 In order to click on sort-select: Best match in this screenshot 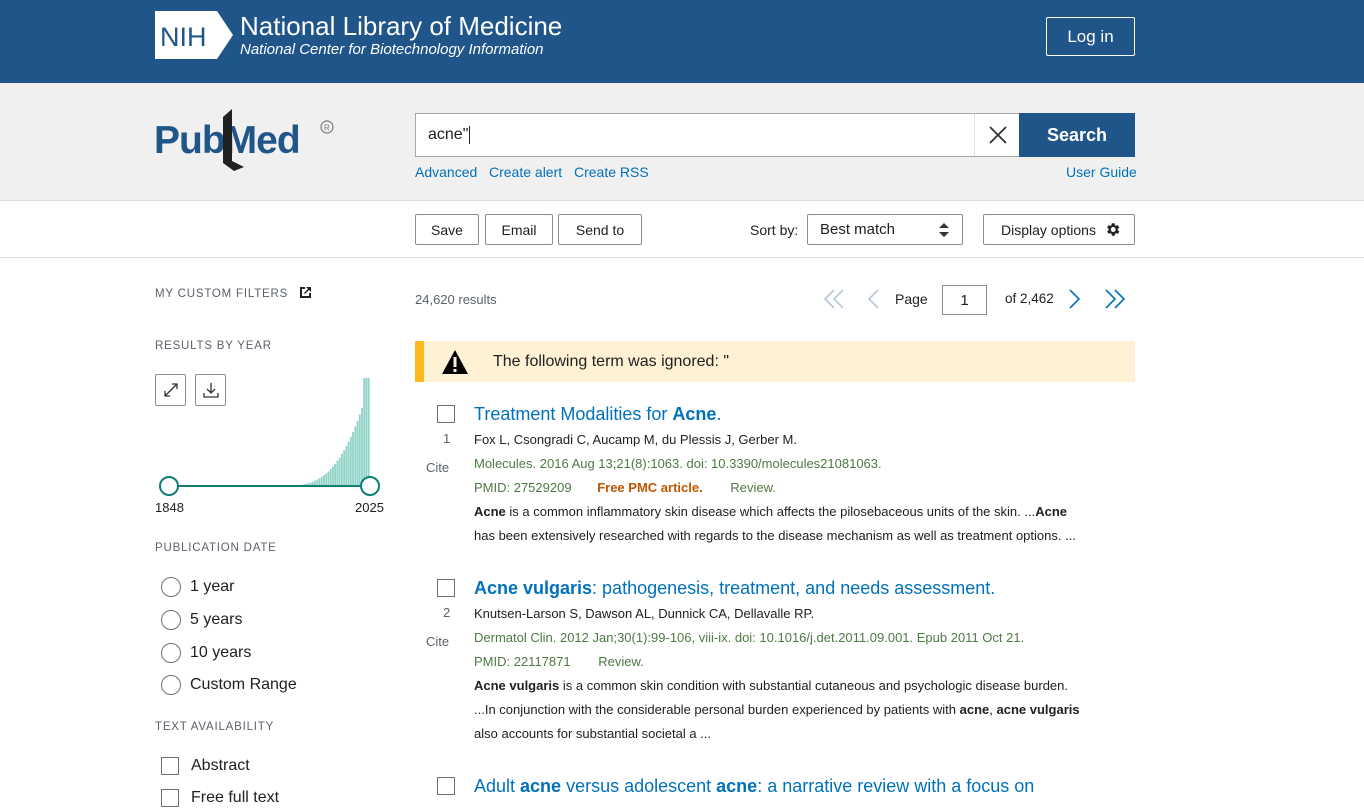, I will do `click(885, 229)`.